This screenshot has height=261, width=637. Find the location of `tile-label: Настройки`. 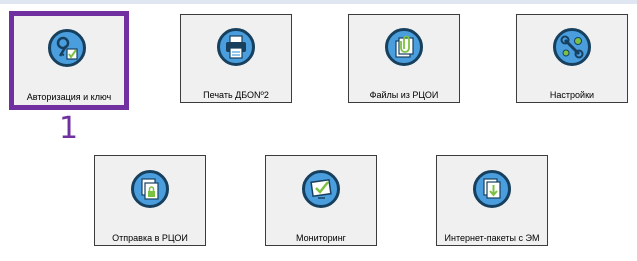

tile-label: Настройки is located at coordinates (572, 95).